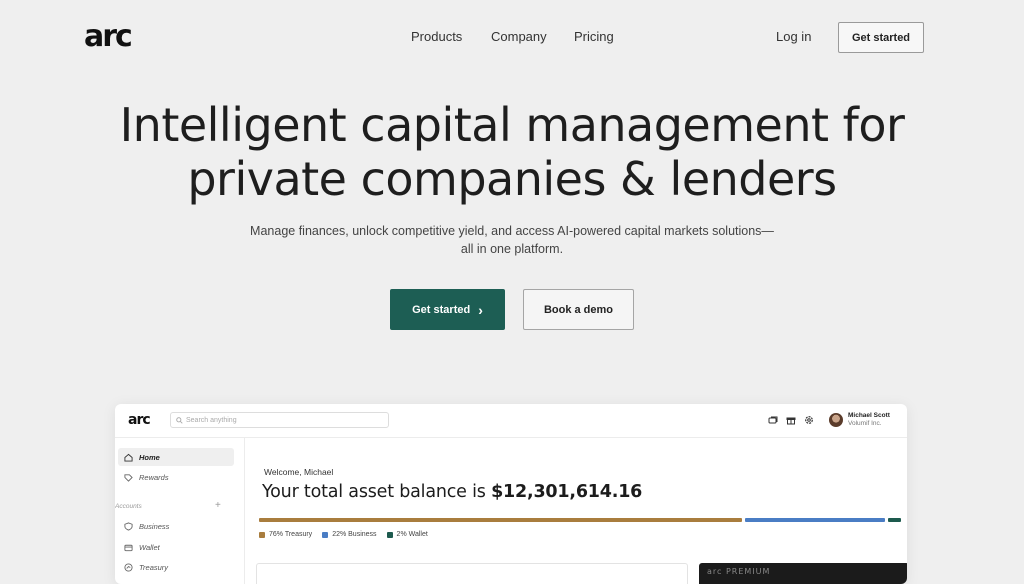 This screenshot has height=584, width=1024. What do you see at coordinates (412, 534) in the screenshot?
I see `legend-label: 2% Wallet` at bounding box center [412, 534].